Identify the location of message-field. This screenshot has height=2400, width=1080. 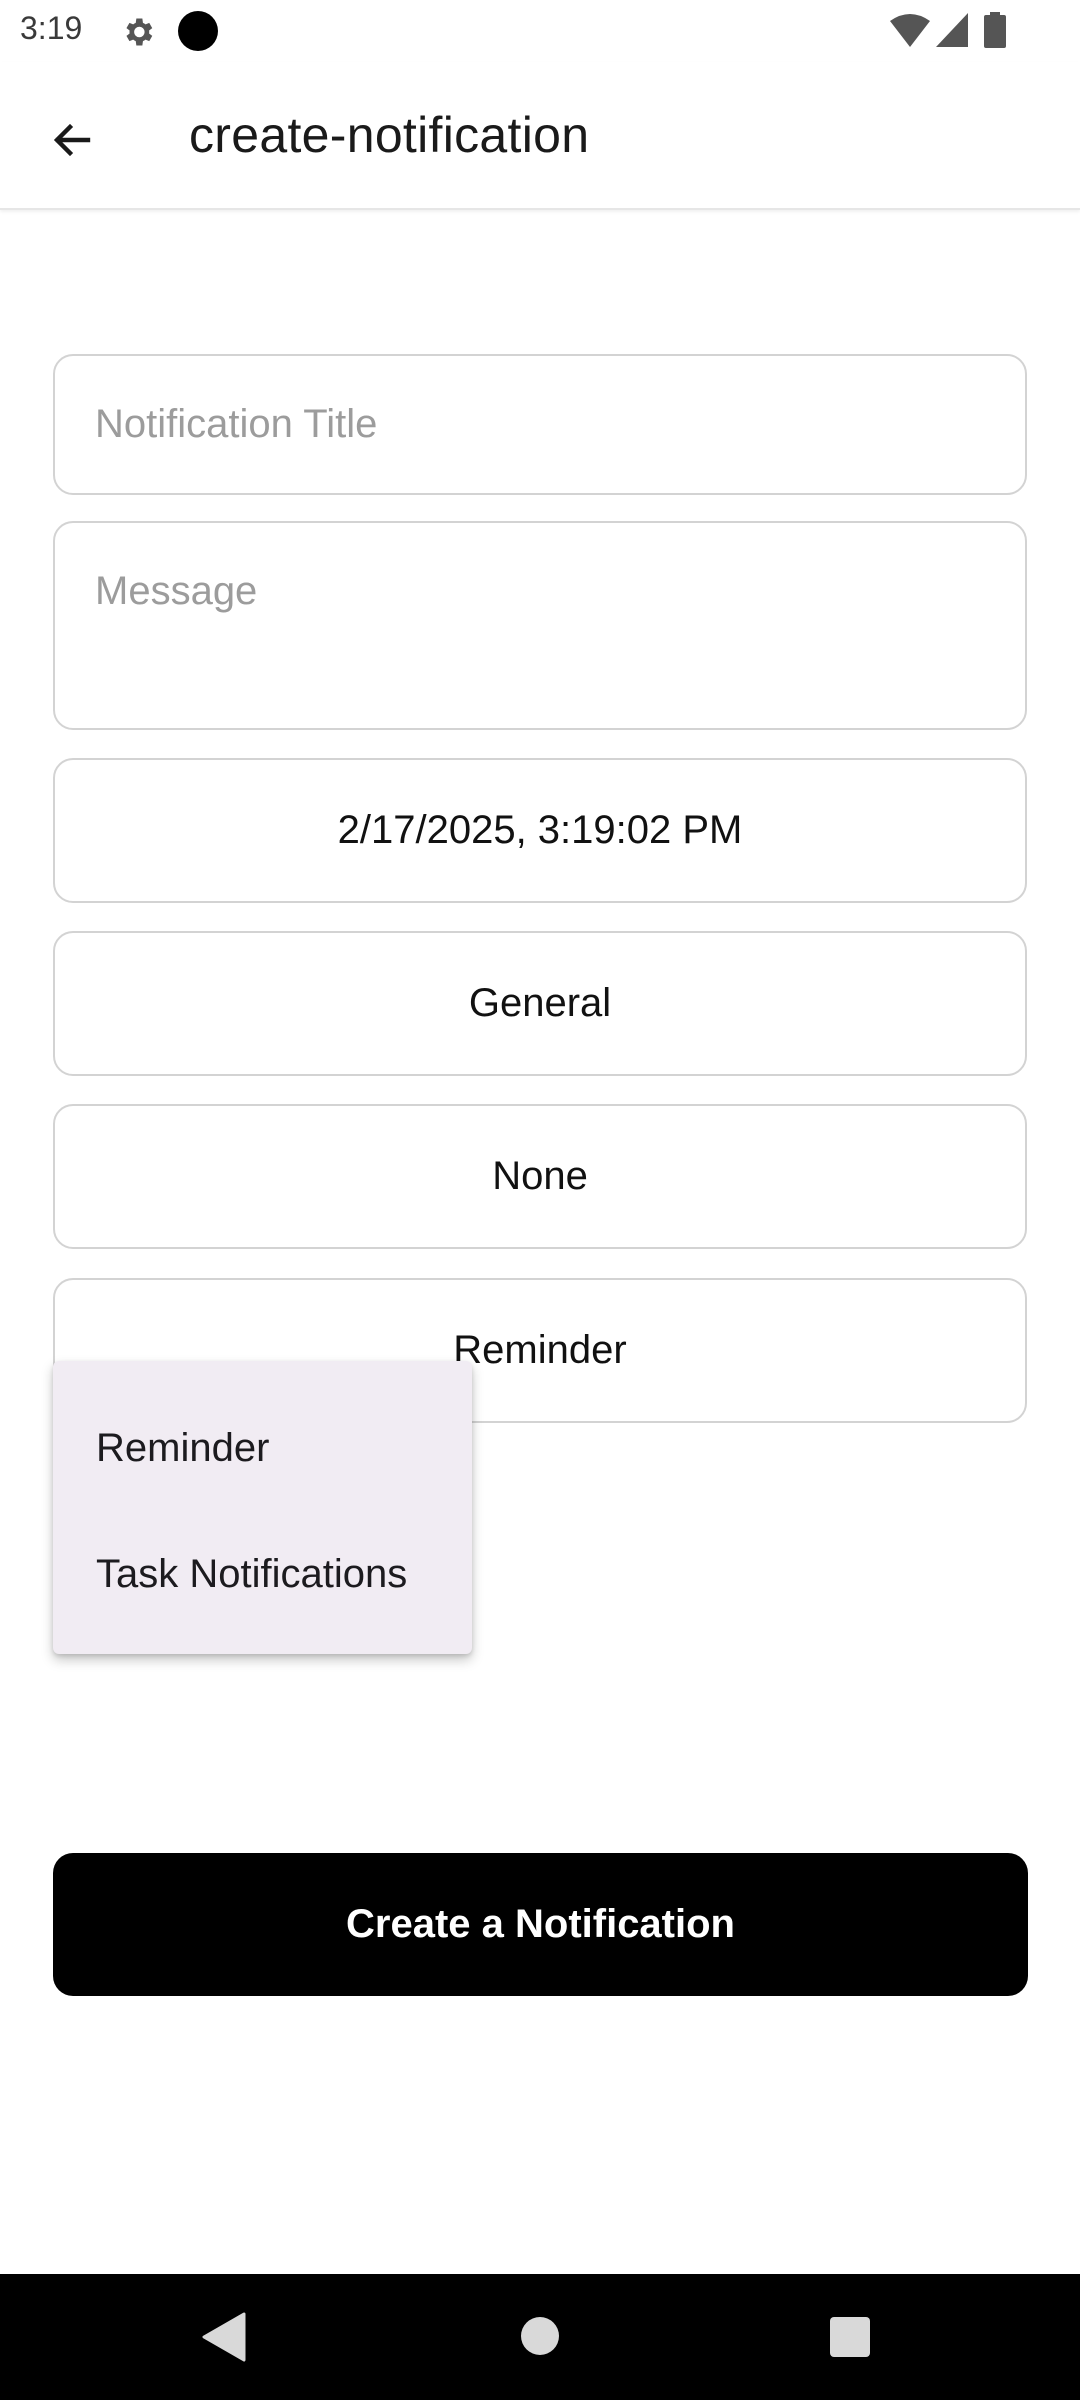
(540, 625).